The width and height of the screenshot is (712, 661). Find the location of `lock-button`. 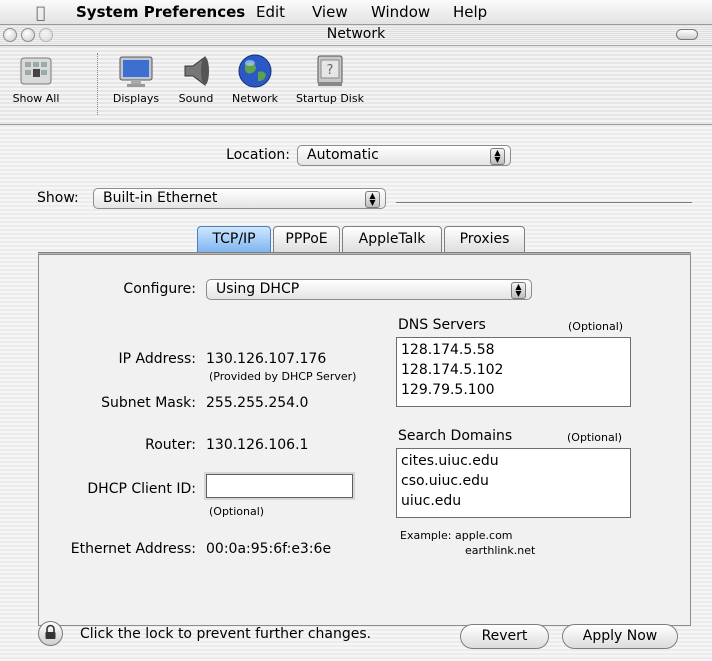

lock-button is located at coordinates (50, 633).